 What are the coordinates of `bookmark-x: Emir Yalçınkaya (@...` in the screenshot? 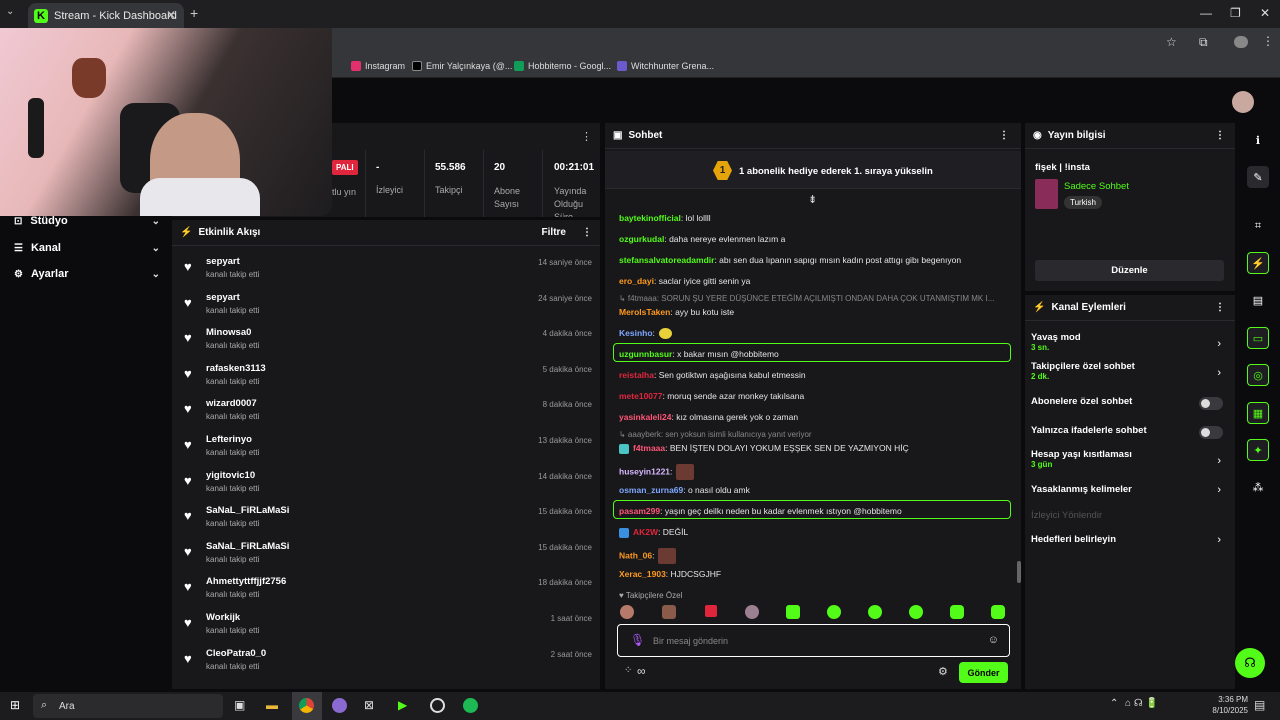 It's located at (462, 66).